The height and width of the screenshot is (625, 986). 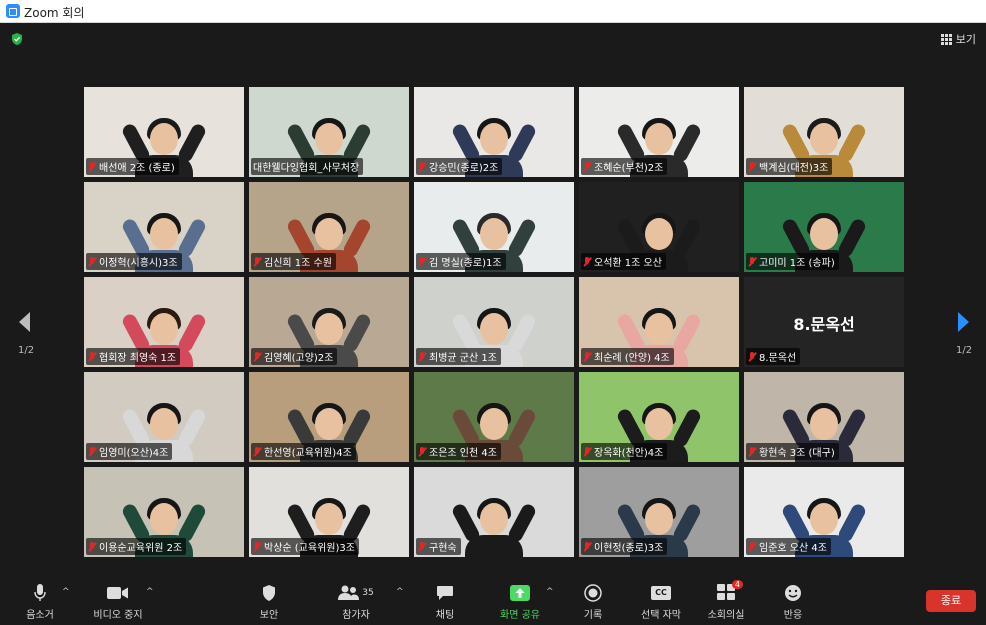 I want to click on participant-tile: 이정혁(시흥시)3조, so click(x=164, y=227).